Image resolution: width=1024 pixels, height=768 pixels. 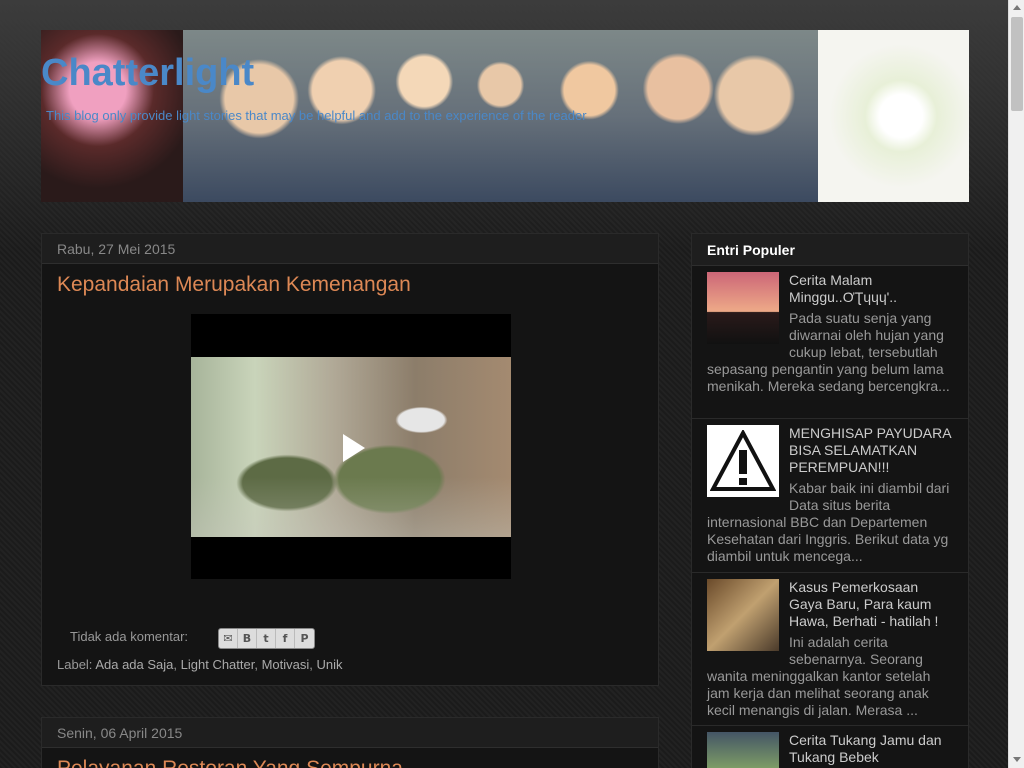 What do you see at coordinates (330, 664) in the screenshot?
I see `label-link: Unik` at bounding box center [330, 664].